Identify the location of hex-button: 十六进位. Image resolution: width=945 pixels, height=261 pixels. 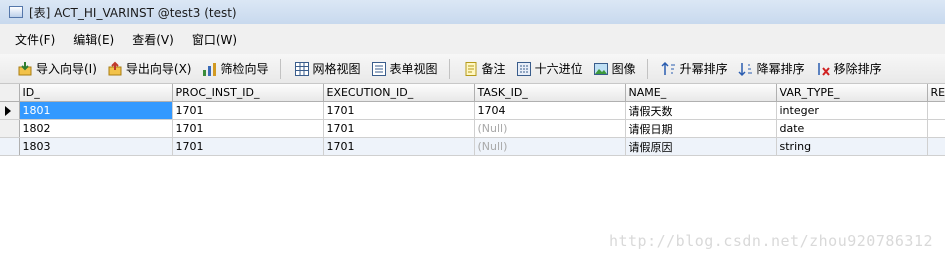
(549, 68).